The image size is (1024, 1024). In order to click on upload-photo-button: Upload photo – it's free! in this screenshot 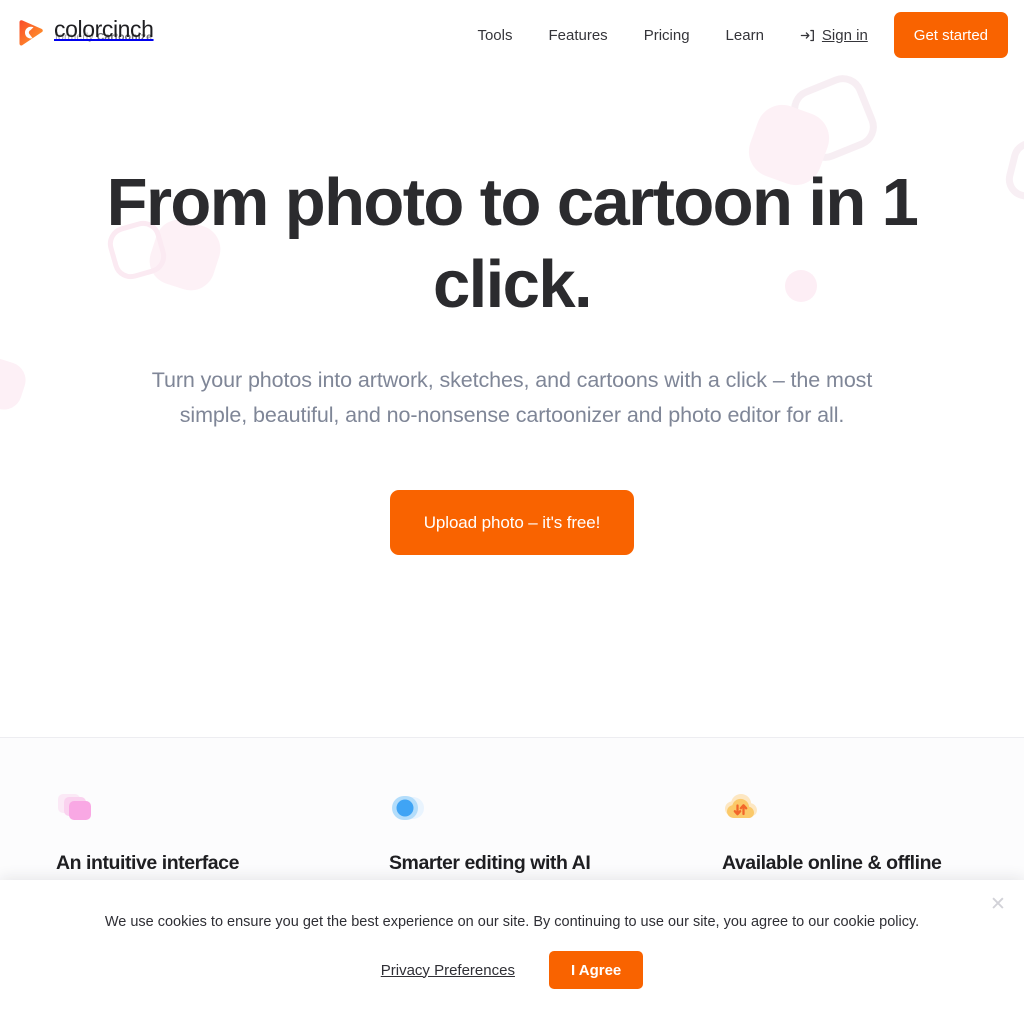, I will do `click(512, 523)`.